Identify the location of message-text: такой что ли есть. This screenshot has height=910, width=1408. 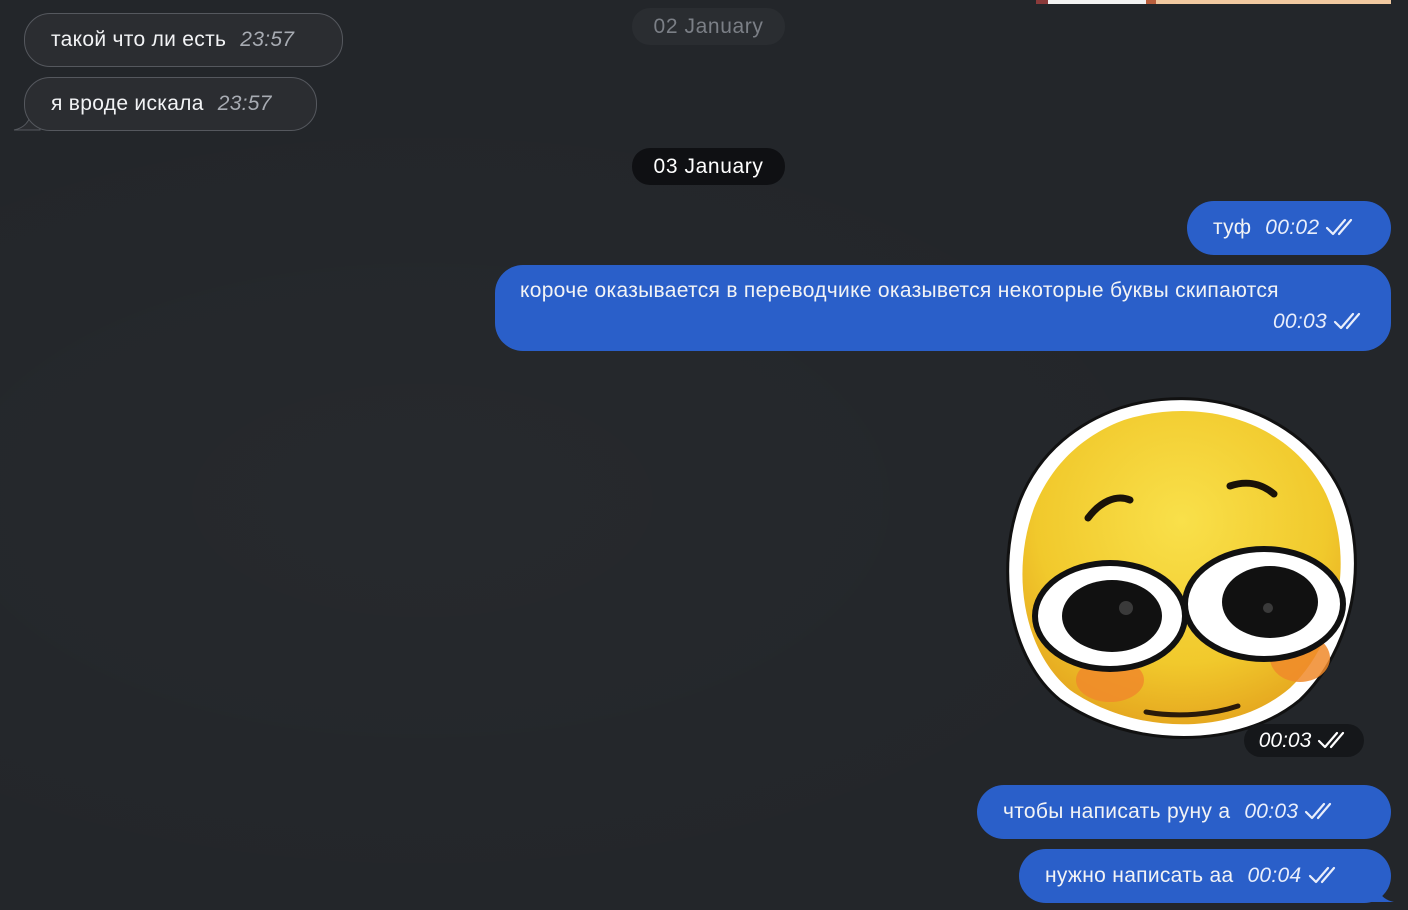
(139, 39).